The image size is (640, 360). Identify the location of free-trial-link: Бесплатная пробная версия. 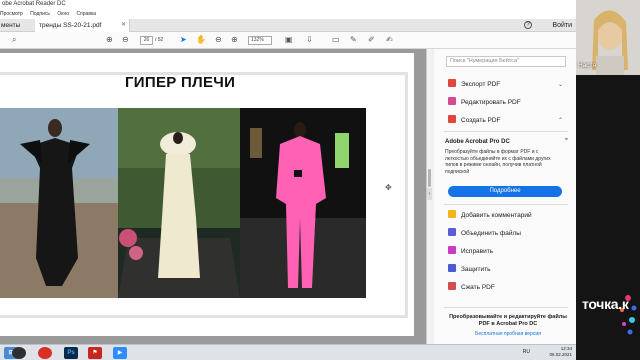
(508, 334).